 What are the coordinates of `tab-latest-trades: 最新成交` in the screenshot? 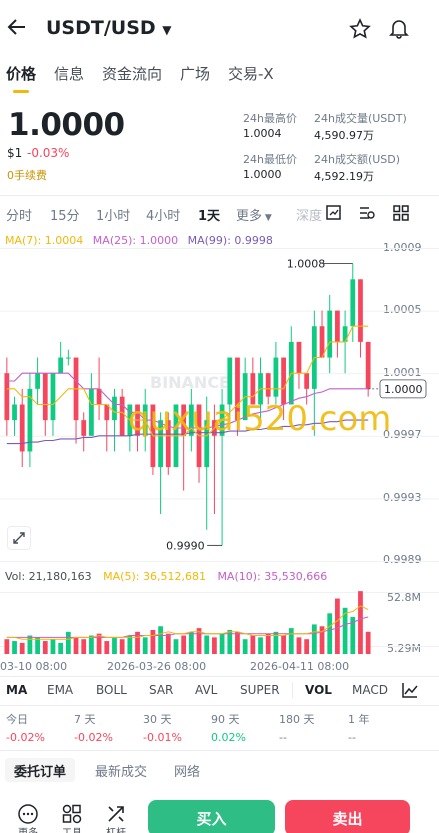 It's located at (121, 770).